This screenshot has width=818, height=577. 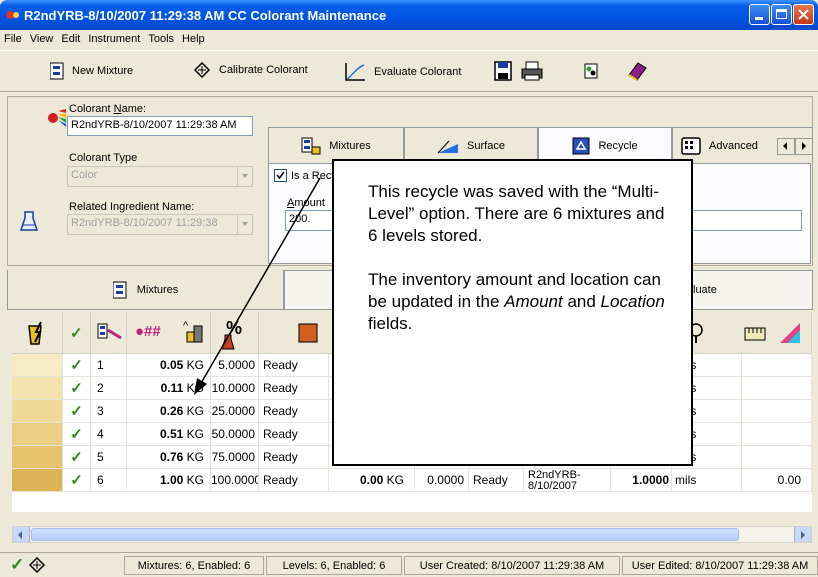 I want to click on close-button, so click(x=803, y=14).